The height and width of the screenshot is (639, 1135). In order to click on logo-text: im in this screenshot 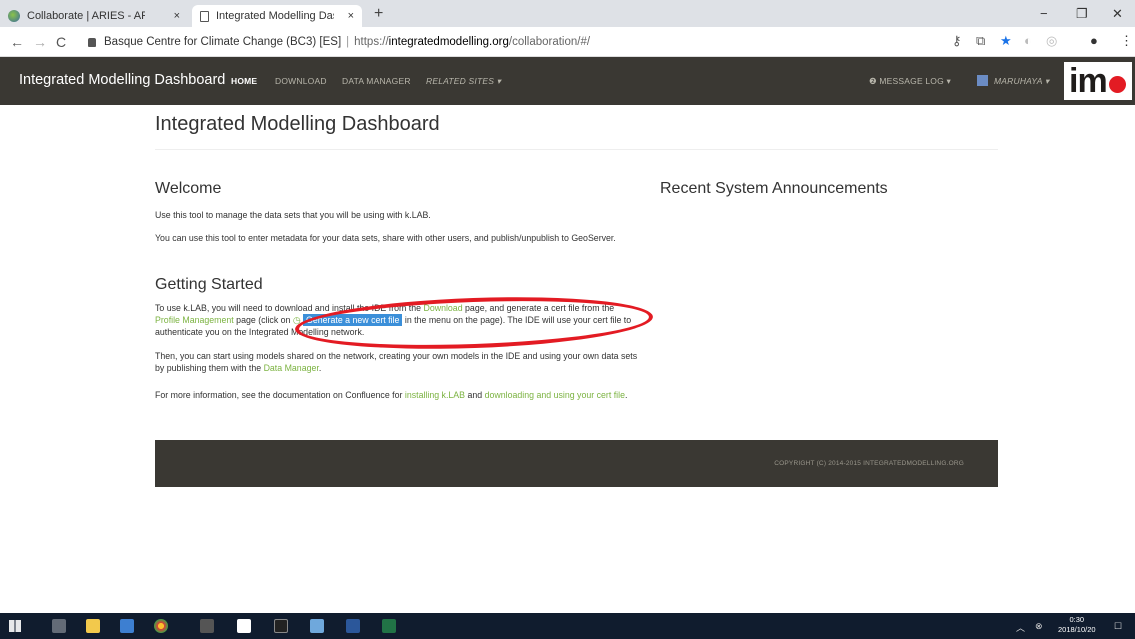, I will do `click(1088, 81)`.